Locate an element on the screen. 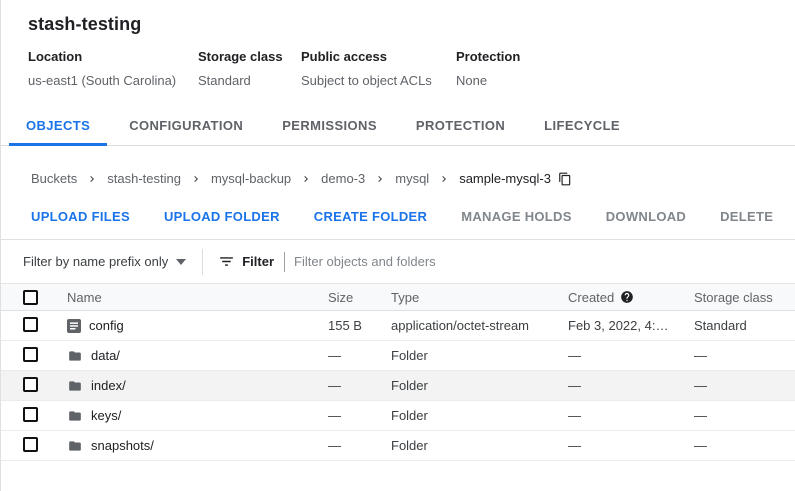 This screenshot has height=491, width=795. tab-configuration: CONFIGURATION is located at coordinates (186, 125).